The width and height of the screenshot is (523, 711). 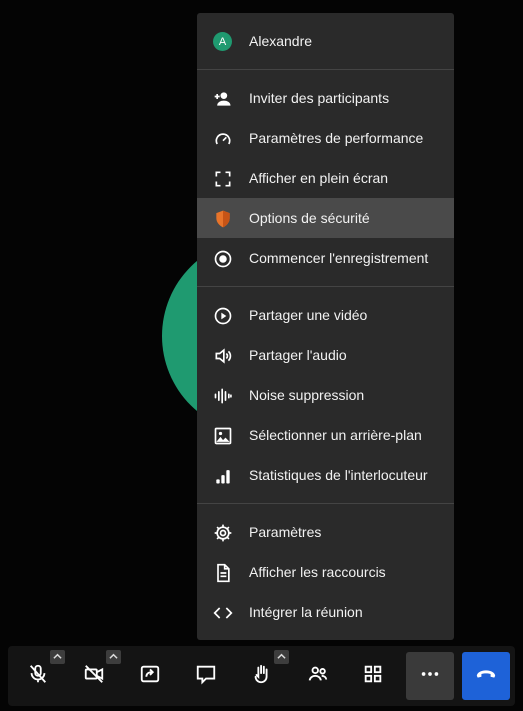 I want to click on add-person-icon, so click(x=222, y=98).